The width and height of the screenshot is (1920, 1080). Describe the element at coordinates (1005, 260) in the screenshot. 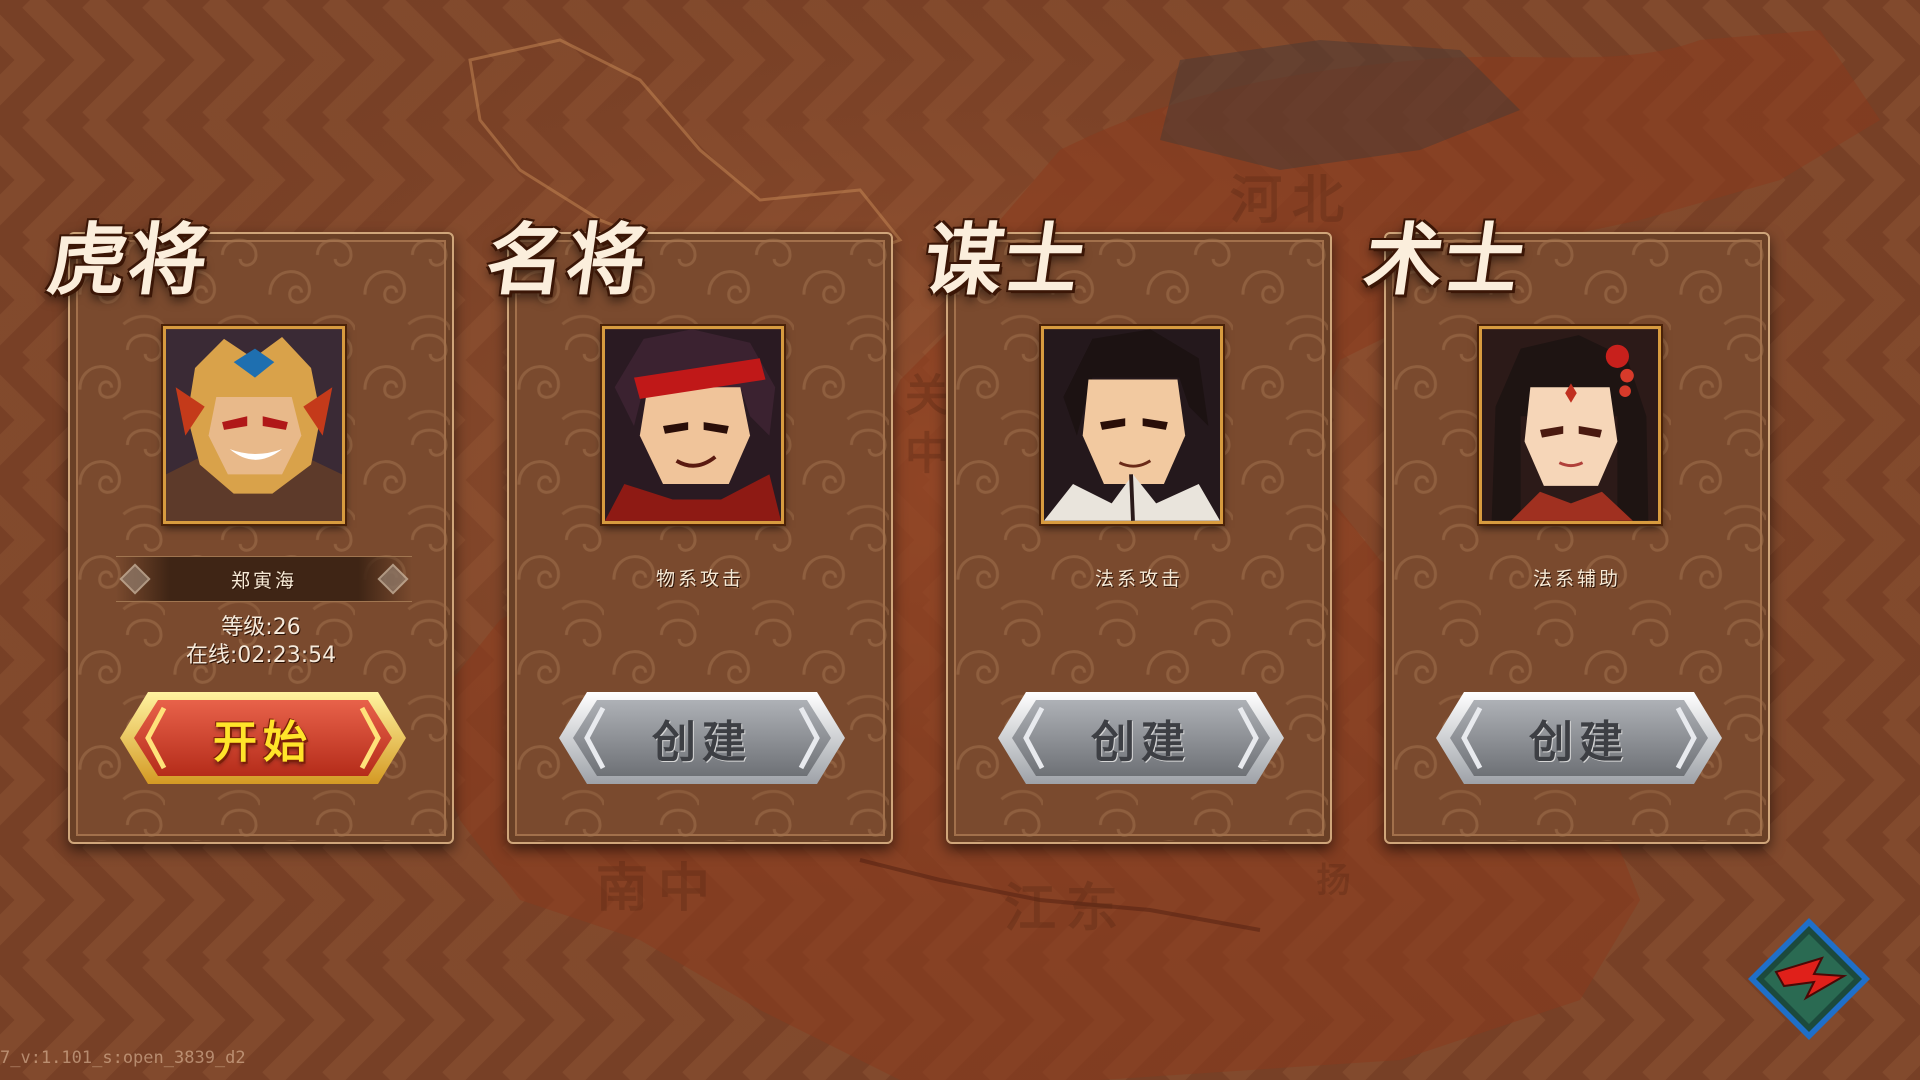

I see `card-title-moushi: 谋士` at that location.